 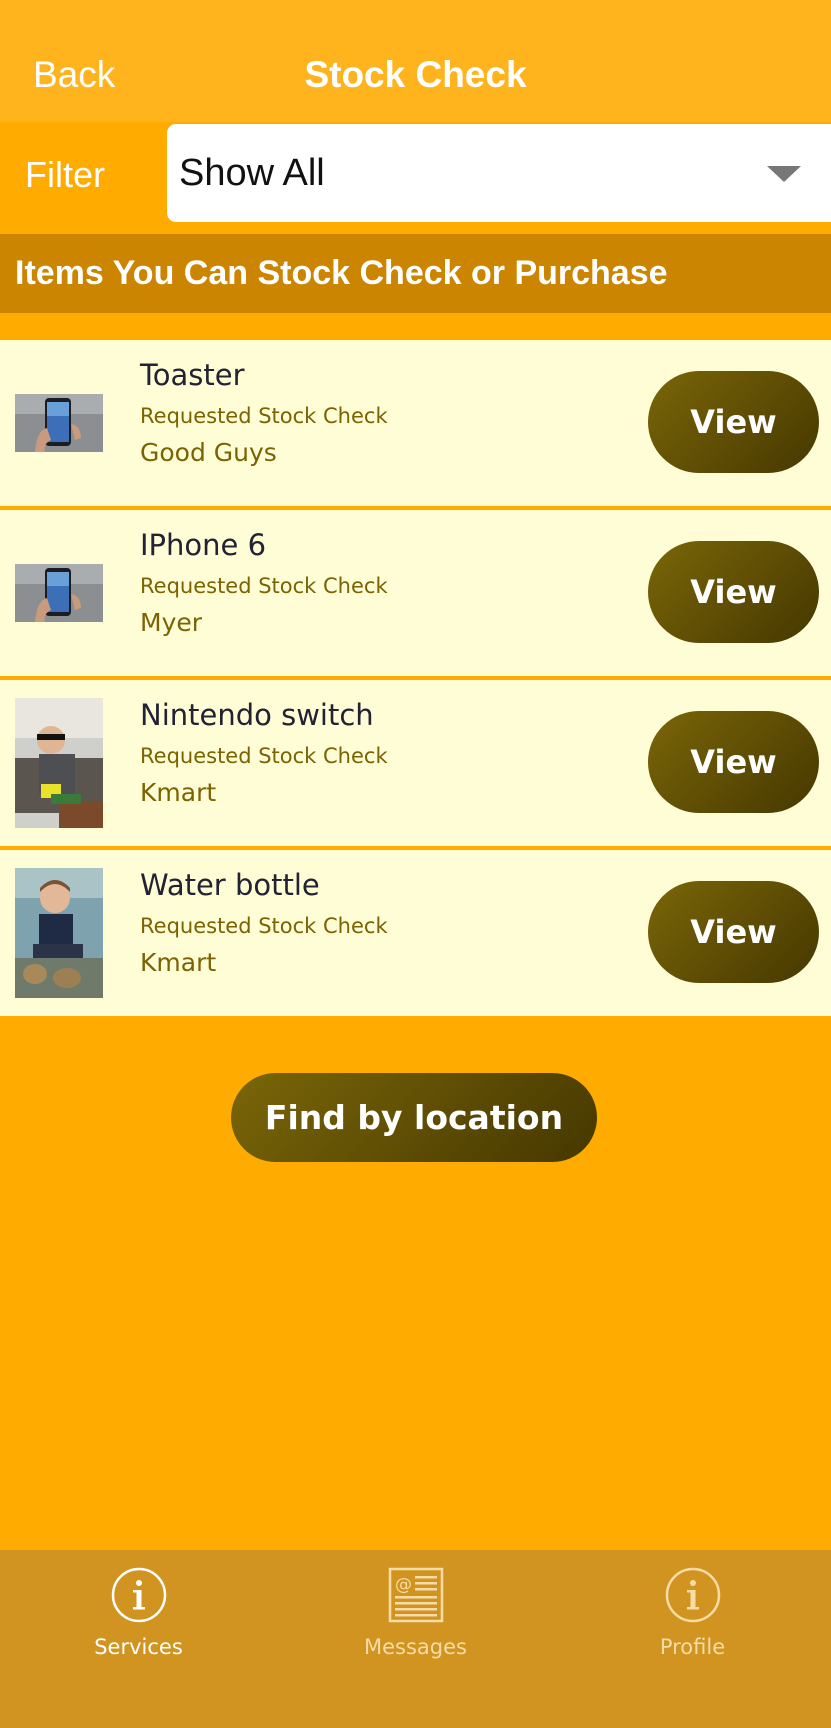 I want to click on tab-services: Services, so click(x=138, y=1639).